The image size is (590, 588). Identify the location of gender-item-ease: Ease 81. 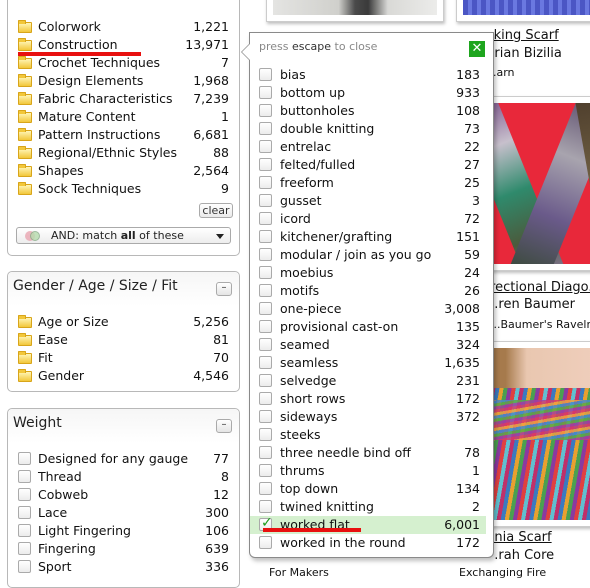
(123, 340).